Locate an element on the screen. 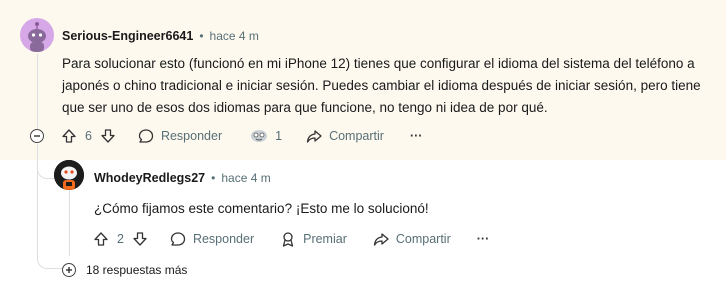 Image resolution: width=726 pixels, height=294 pixels. expand-button is located at coordinates (69, 270).